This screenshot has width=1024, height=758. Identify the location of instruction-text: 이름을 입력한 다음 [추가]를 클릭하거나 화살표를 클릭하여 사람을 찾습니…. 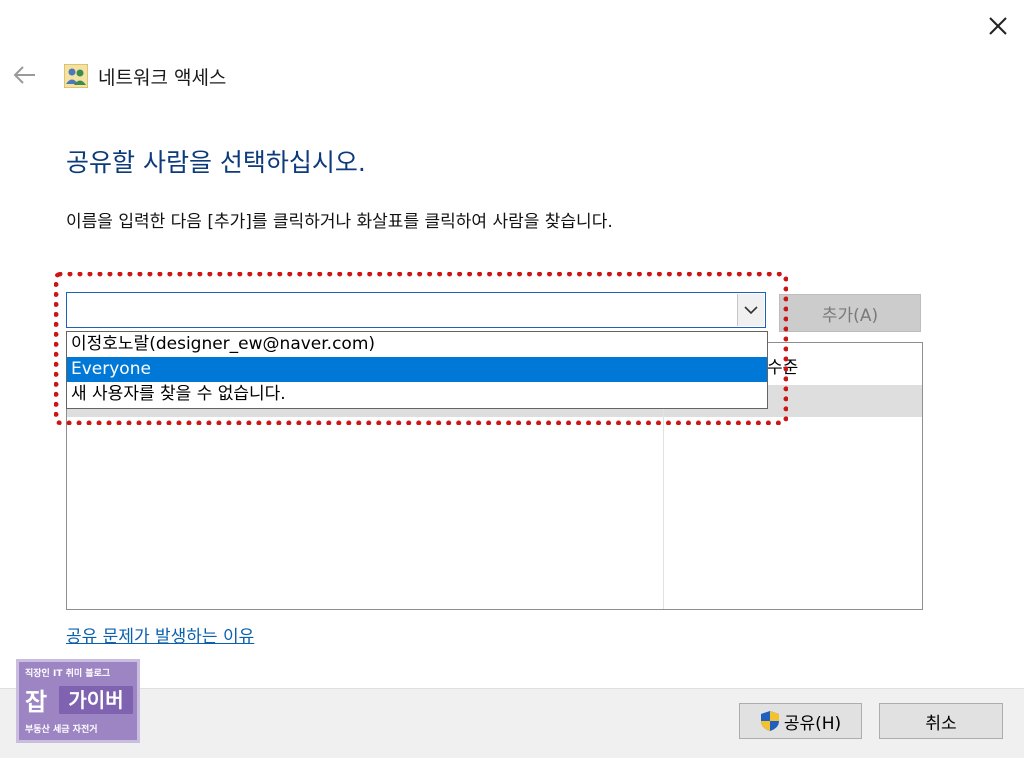
(339, 222).